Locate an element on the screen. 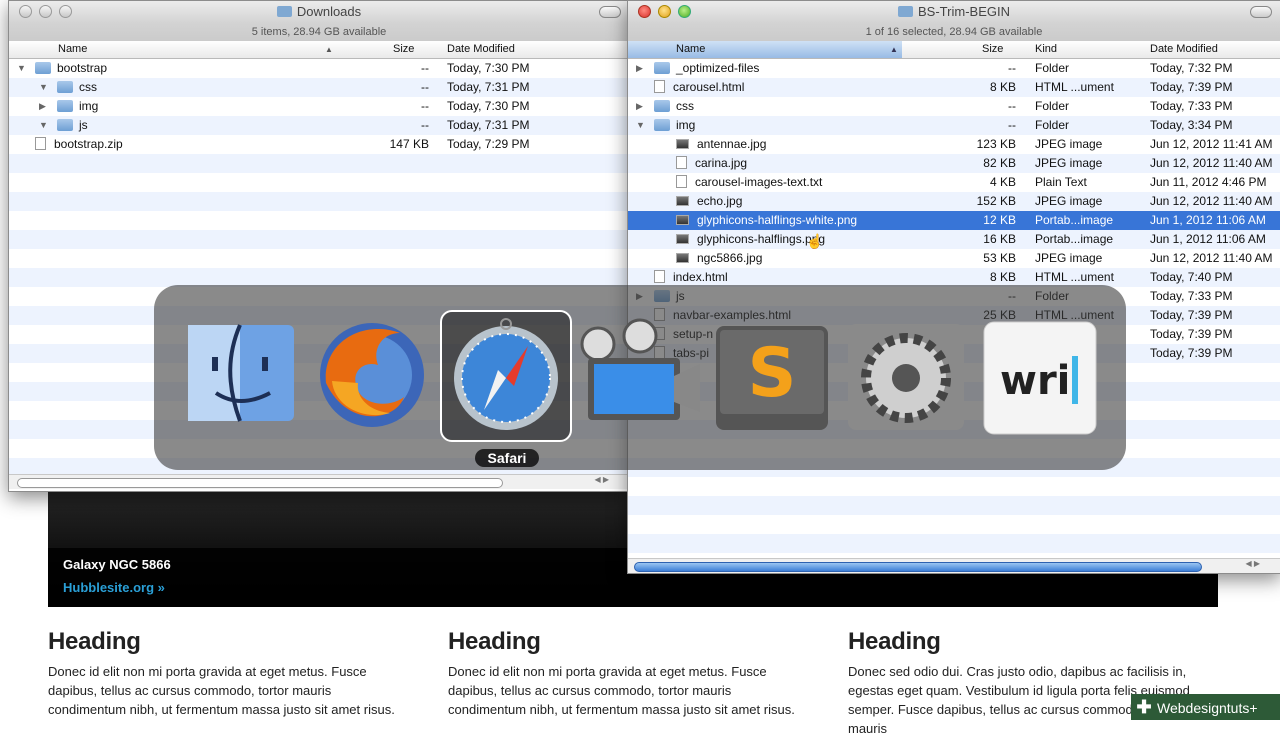  bs-trim-titlebar: BS-Trim-BEGIN is located at coordinates (954, 12).